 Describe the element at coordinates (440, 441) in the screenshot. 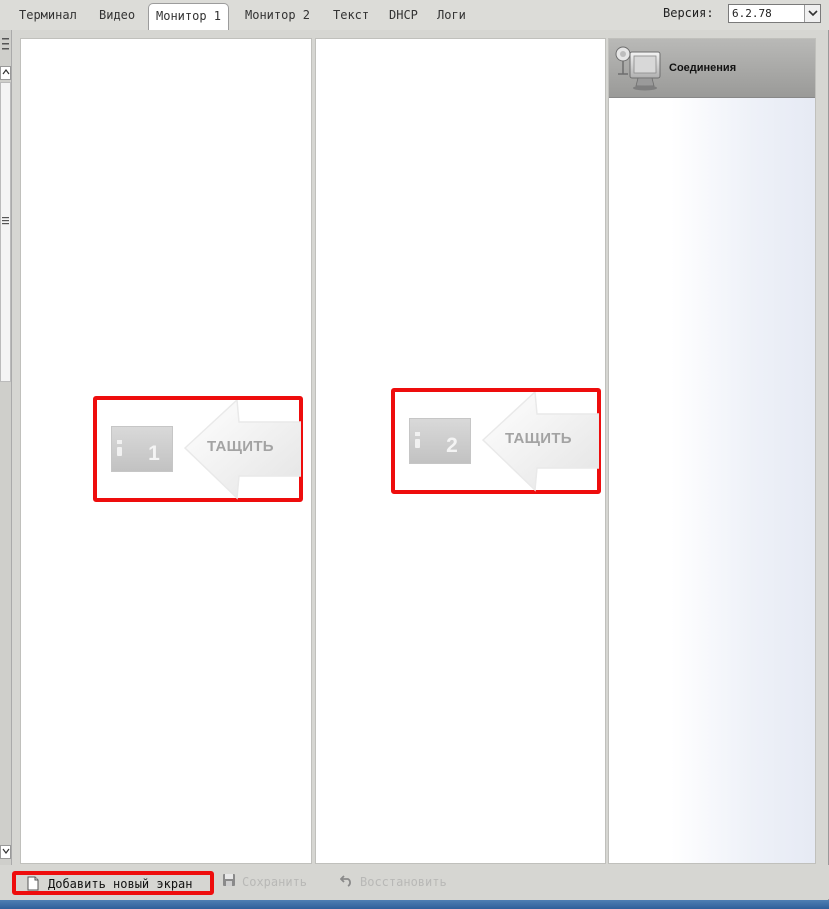

I see `monitor-tile-icon: 2` at that location.